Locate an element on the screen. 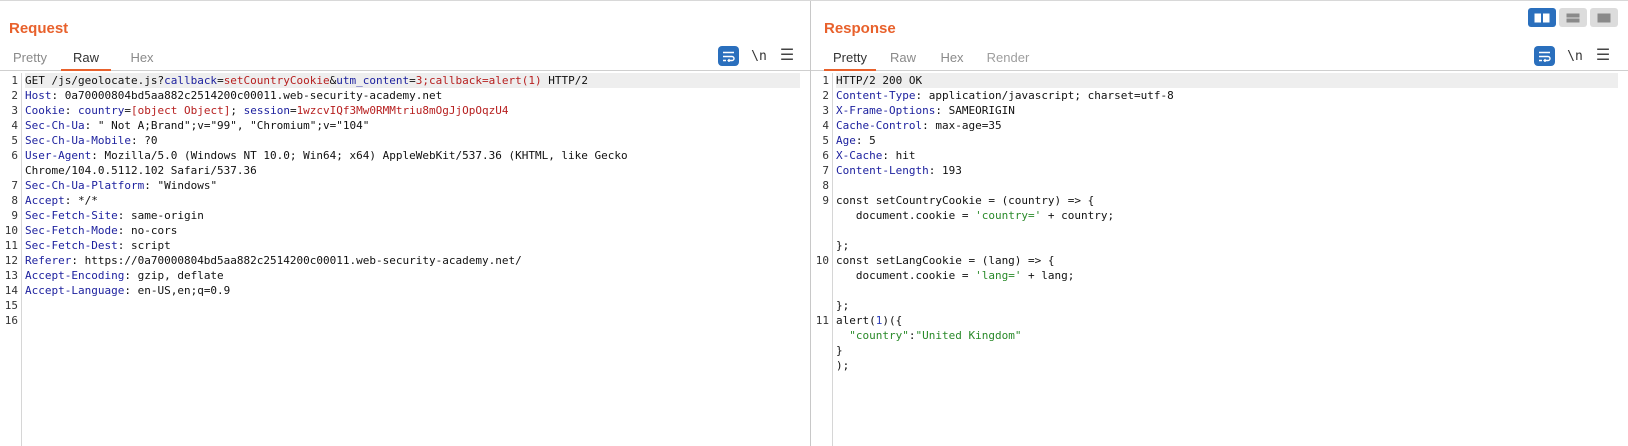 The width and height of the screenshot is (1628, 446). line-number: 2 is located at coordinates (825, 95).